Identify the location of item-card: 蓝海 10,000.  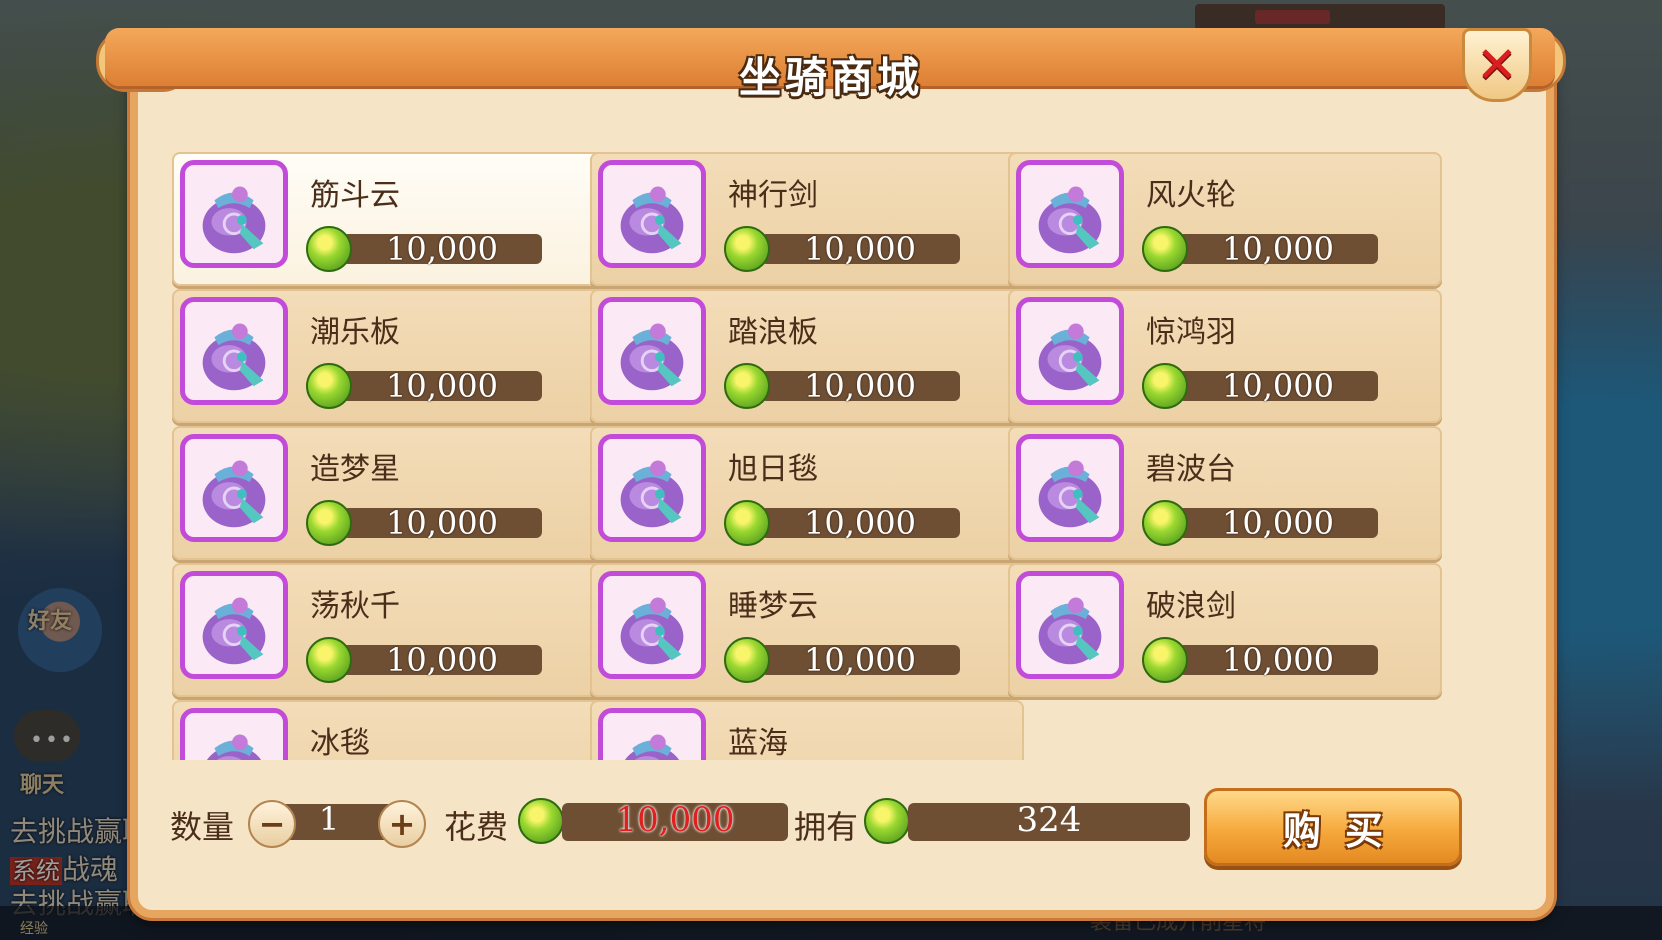
(807, 730).